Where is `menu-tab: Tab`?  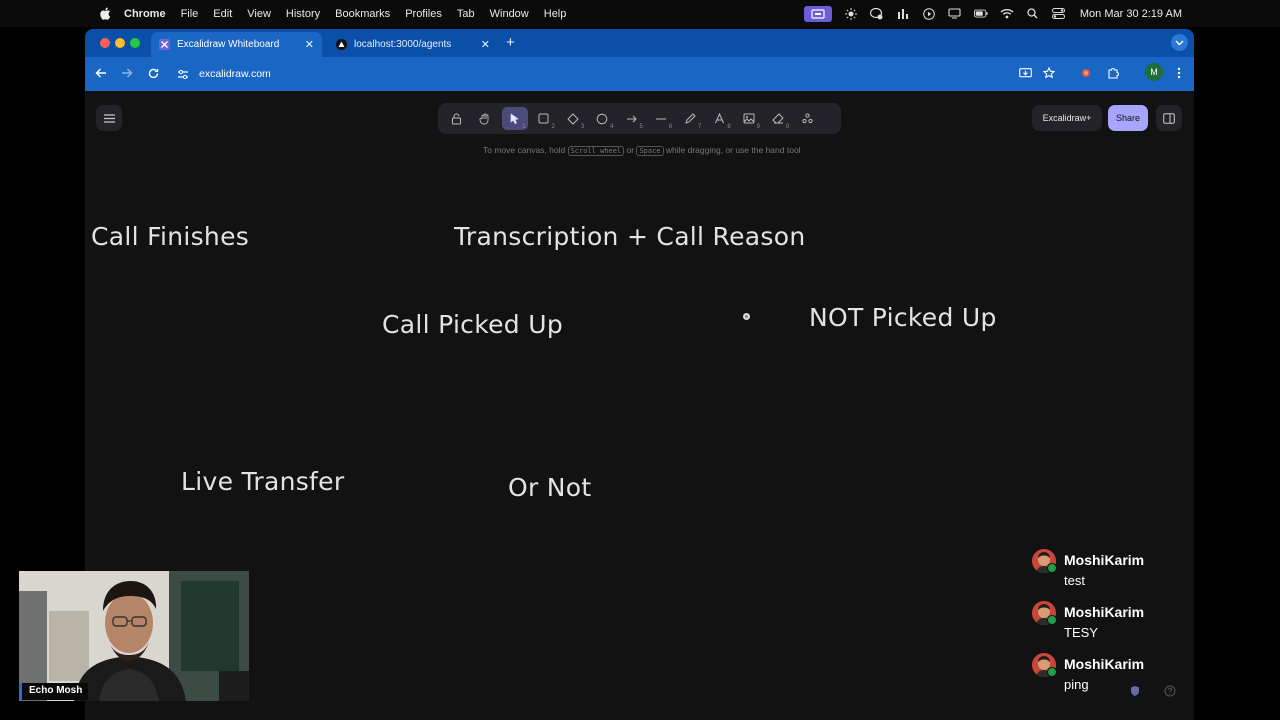
menu-tab: Tab is located at coordinates (466, 14).